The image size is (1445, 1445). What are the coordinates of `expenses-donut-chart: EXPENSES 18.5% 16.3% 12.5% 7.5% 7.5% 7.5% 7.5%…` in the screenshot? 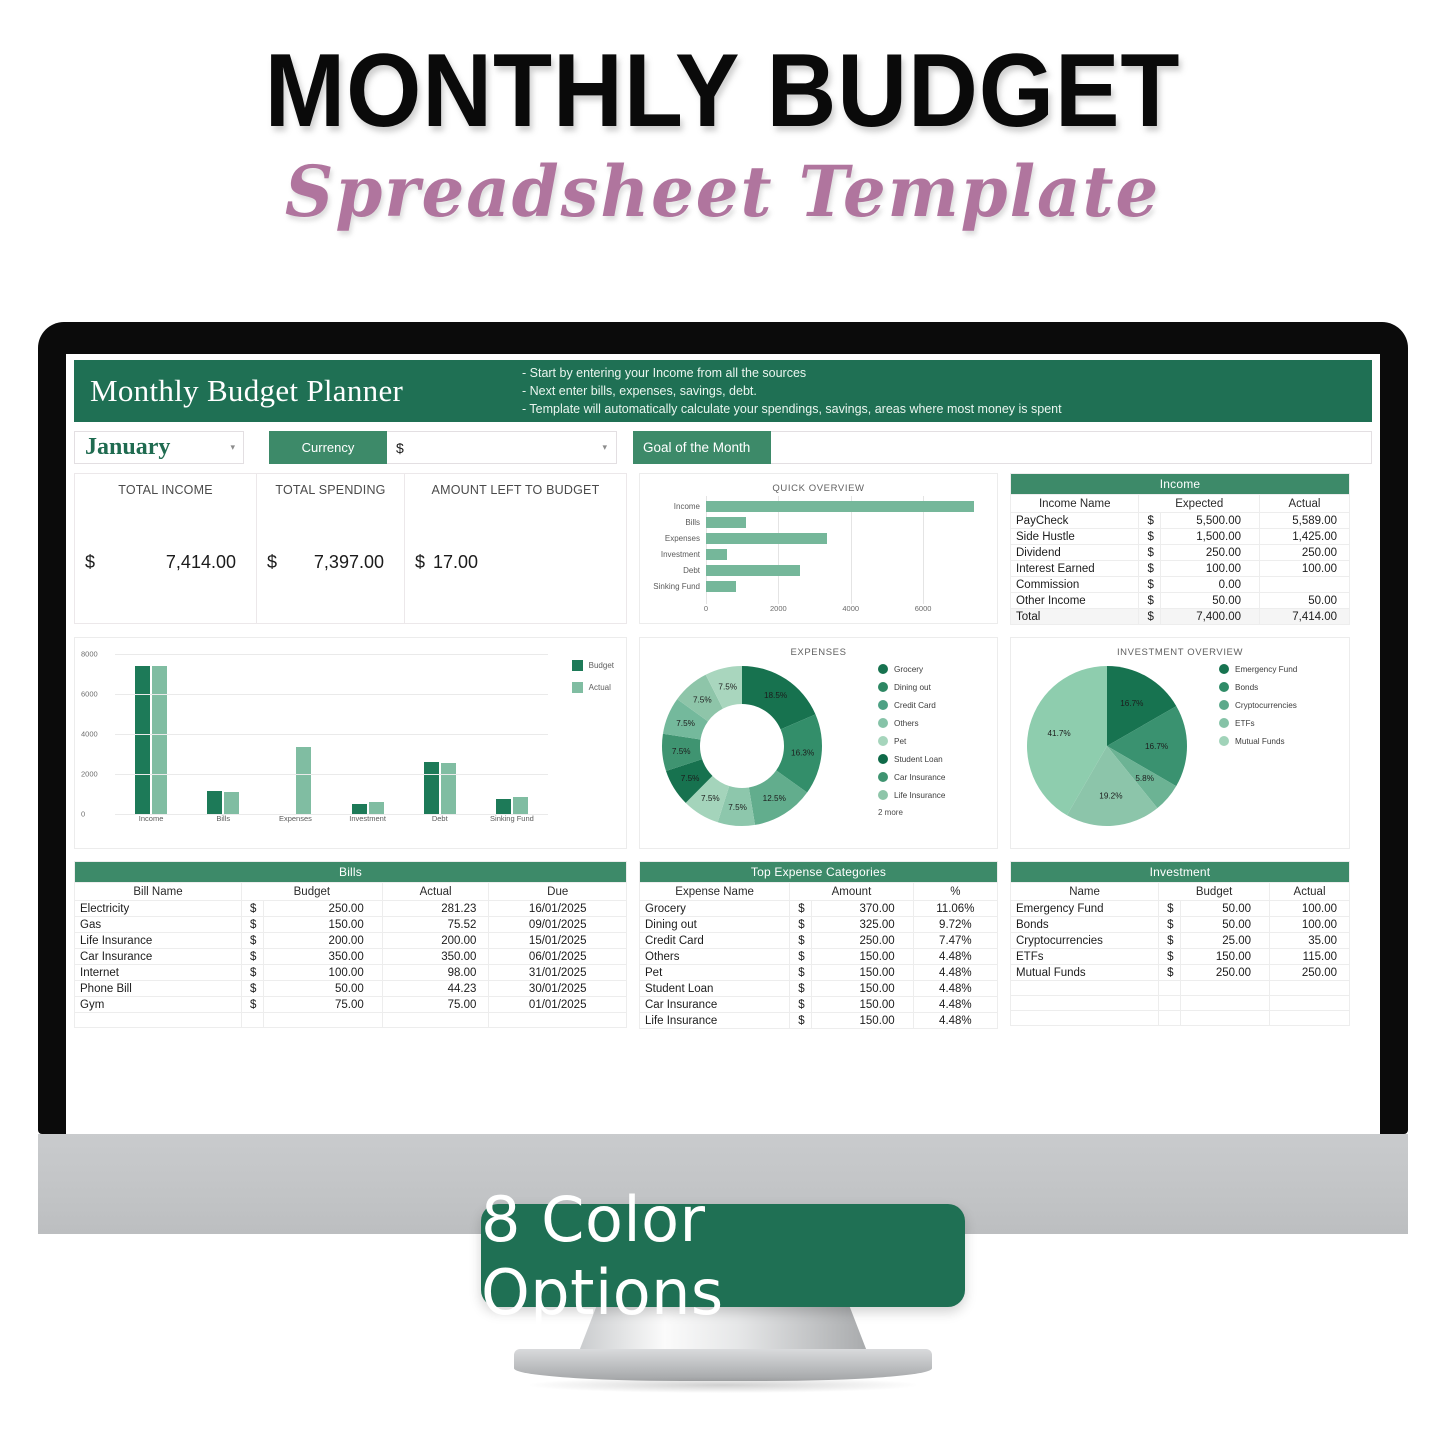 It's located at (818, 743).